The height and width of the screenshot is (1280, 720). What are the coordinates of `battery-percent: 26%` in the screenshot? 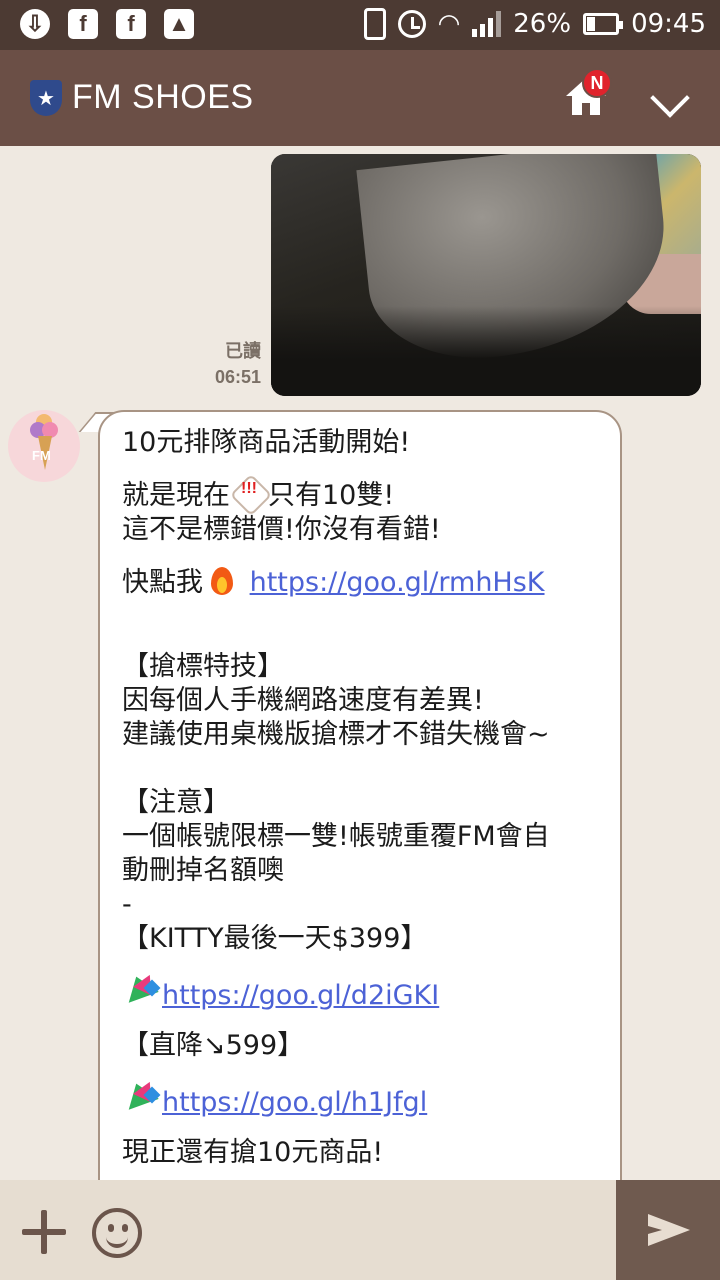 It's located at (542, 24).